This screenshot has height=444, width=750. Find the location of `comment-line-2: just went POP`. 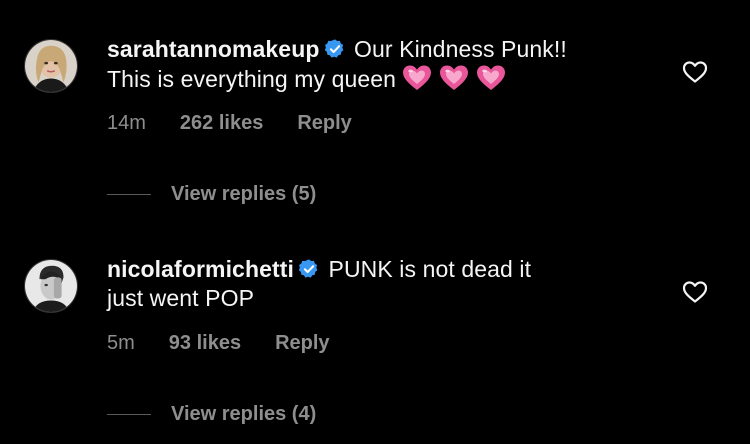

comment-line-2: just went POP is located at coordinates (387, 298).